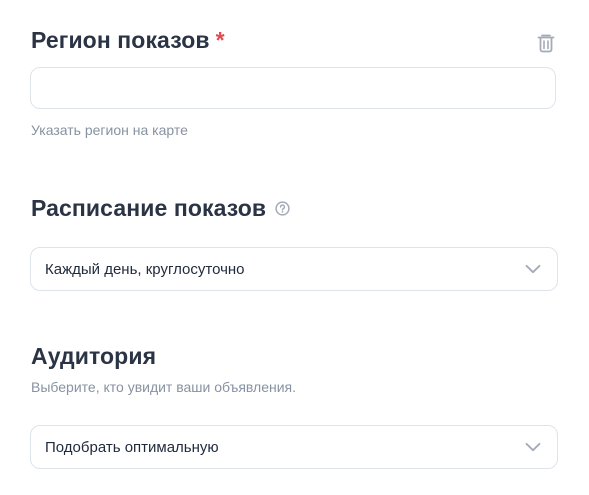 This screenshot has width=589, height=495. I want to click on schedule-title-text: Расписание показов, so click(149, 208).